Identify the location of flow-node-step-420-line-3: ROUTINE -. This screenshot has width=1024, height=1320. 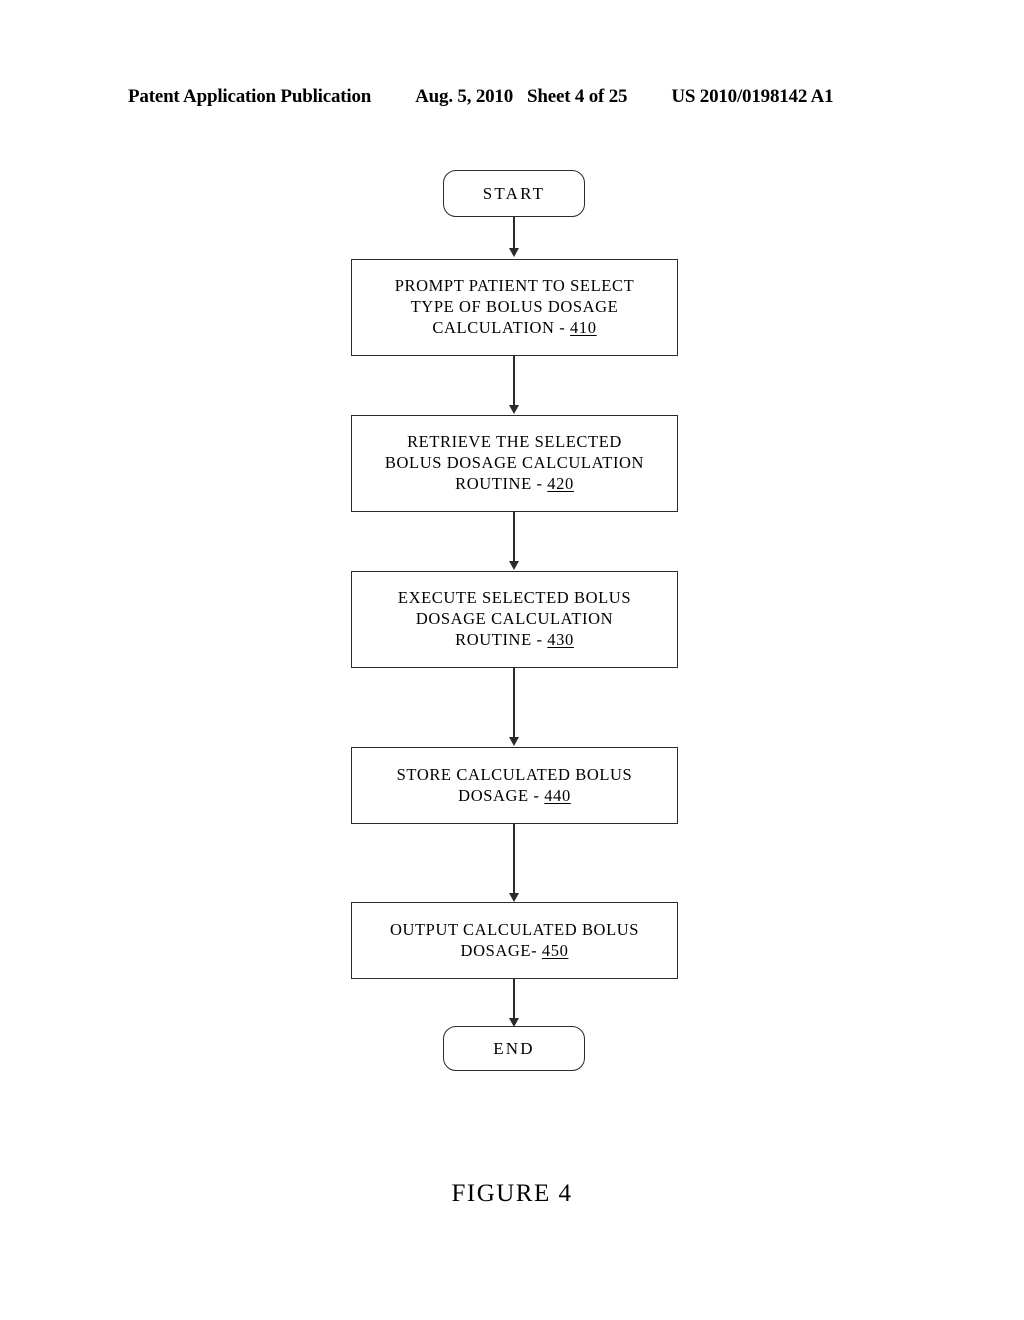
(501, 483).